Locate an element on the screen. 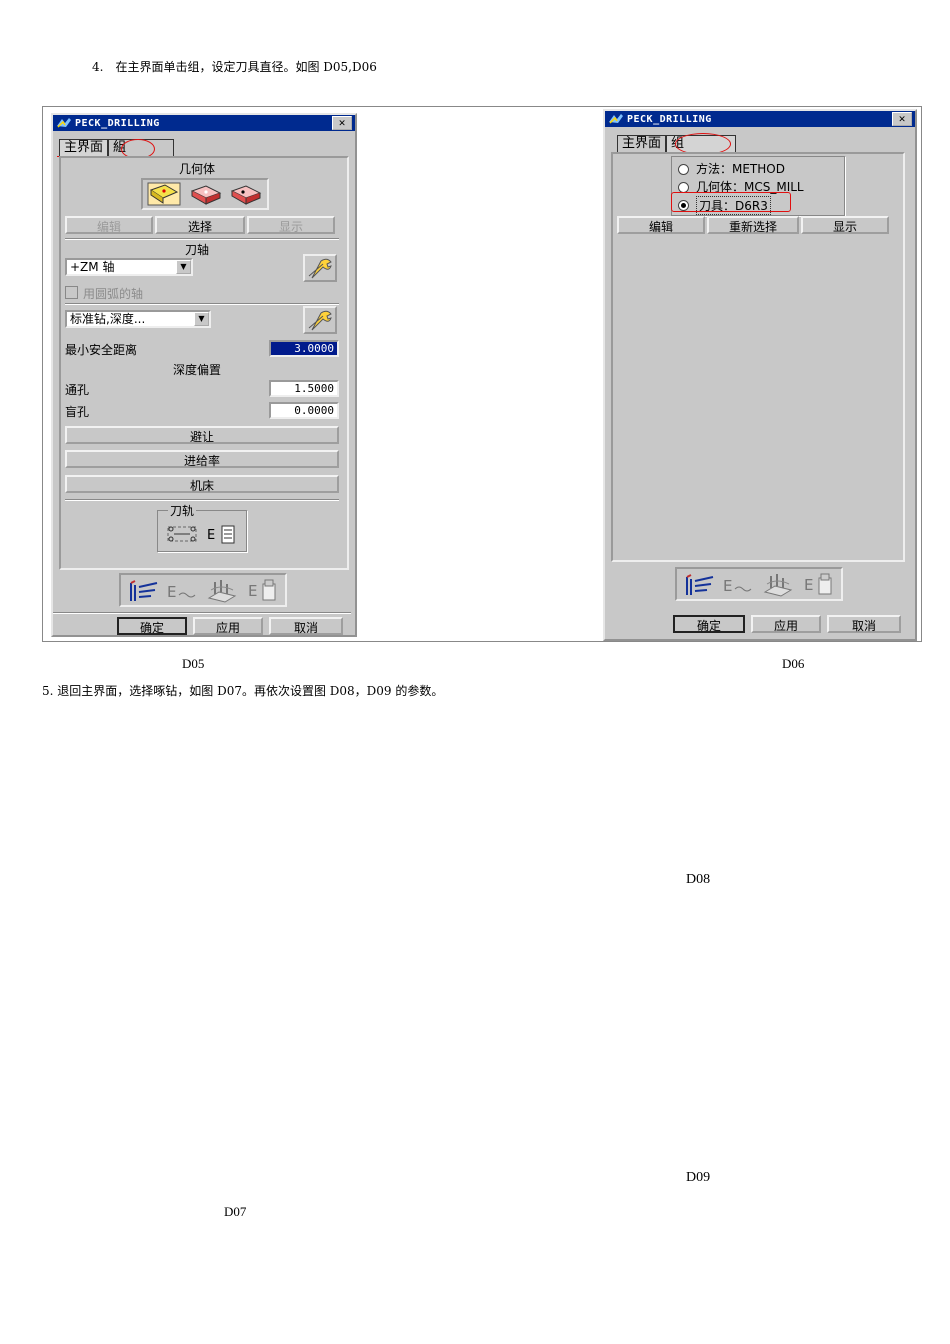 This screenshot has width=950, height=1344. machine-button: 机床 is located at coordinates (202, 484).